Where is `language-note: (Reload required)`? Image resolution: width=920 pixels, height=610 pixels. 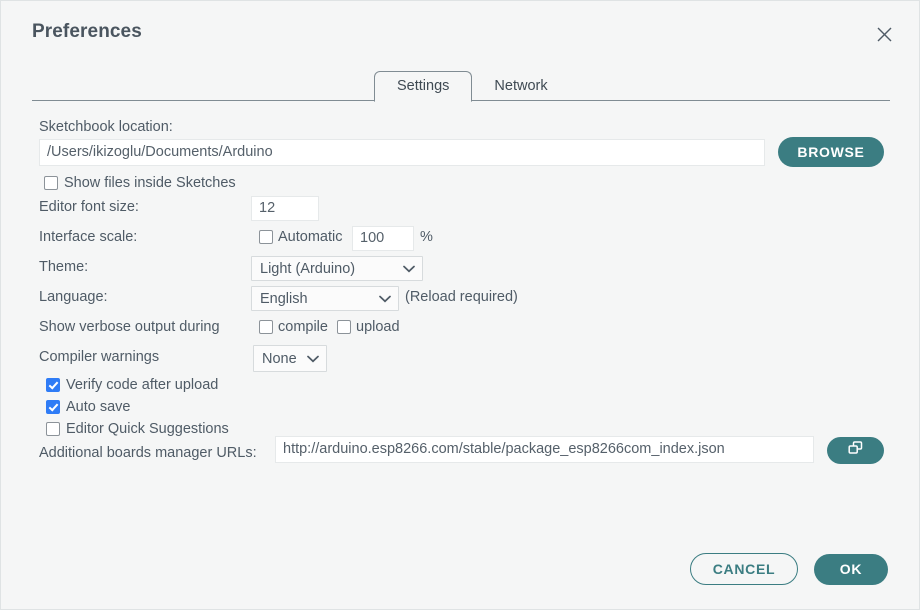
language-note: (Reload required) is located at coordinates (461, 297).